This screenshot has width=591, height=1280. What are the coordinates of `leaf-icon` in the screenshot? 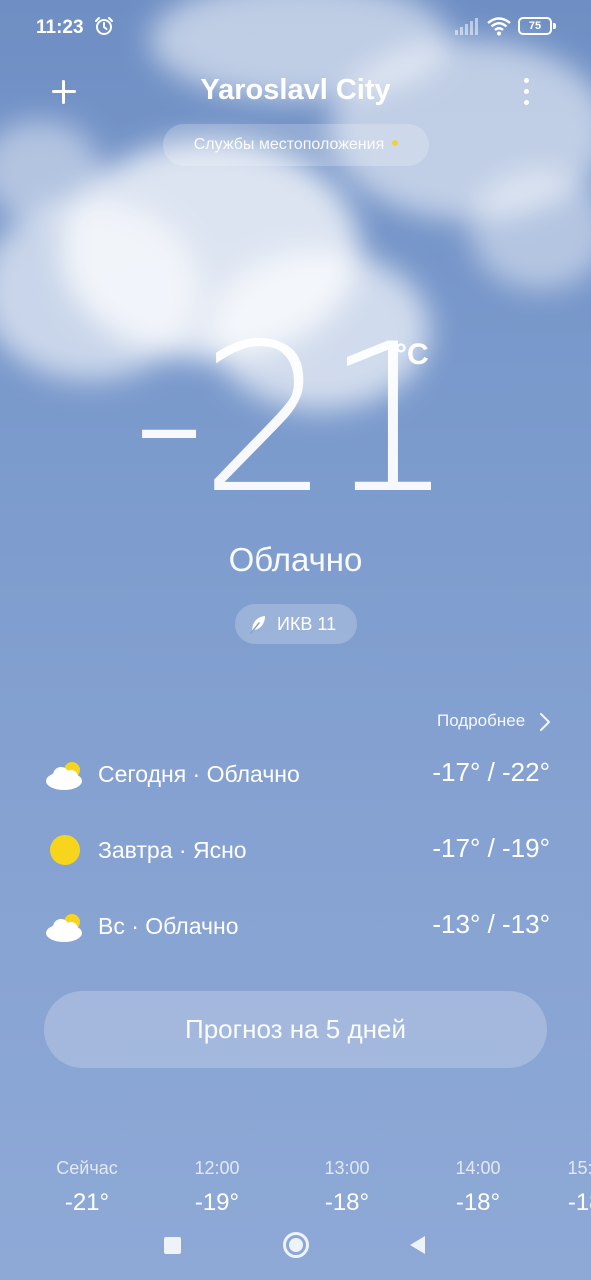 It's located at (257, 625).